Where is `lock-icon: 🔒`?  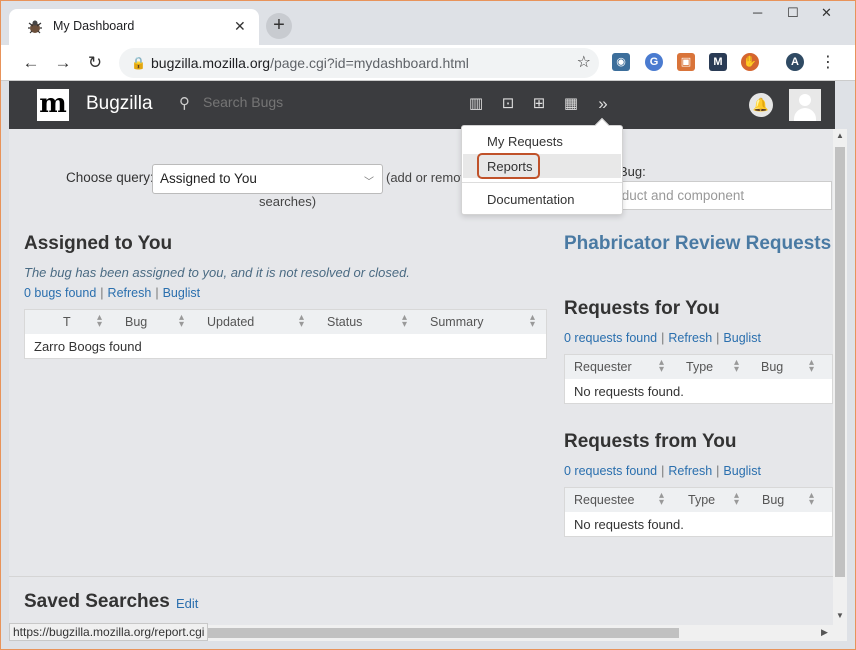 lock-icon: 🔒 is located at coordinates (138, 63).